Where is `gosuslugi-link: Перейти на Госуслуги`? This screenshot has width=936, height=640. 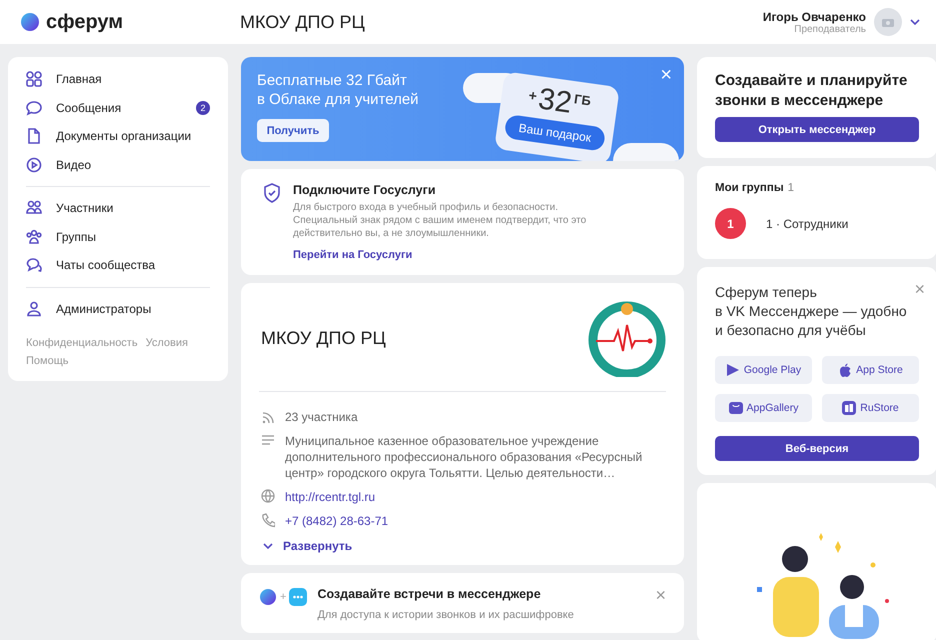
gosuslugi-link: Перейти на Госуслуги is located at coordinates (453, 255).